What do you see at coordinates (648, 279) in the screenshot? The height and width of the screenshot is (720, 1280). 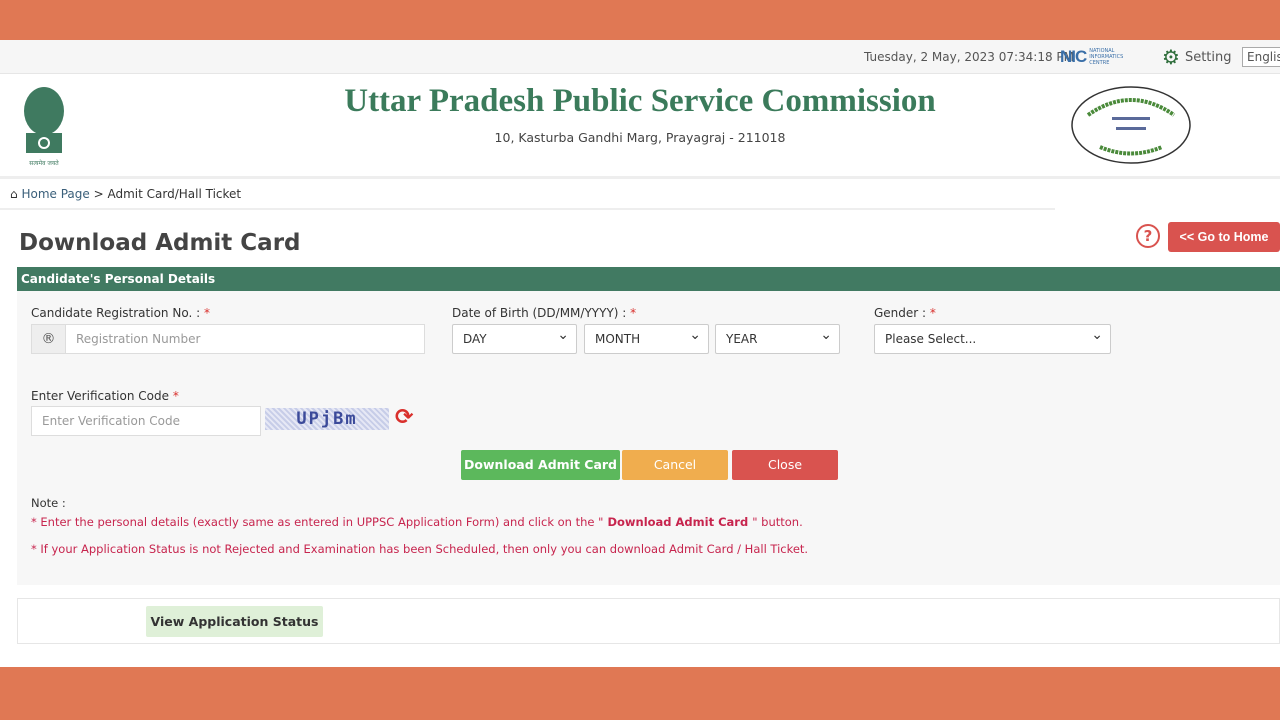 I see `section-title: Candidate's Personal Details` at bounding box center [648, 279].